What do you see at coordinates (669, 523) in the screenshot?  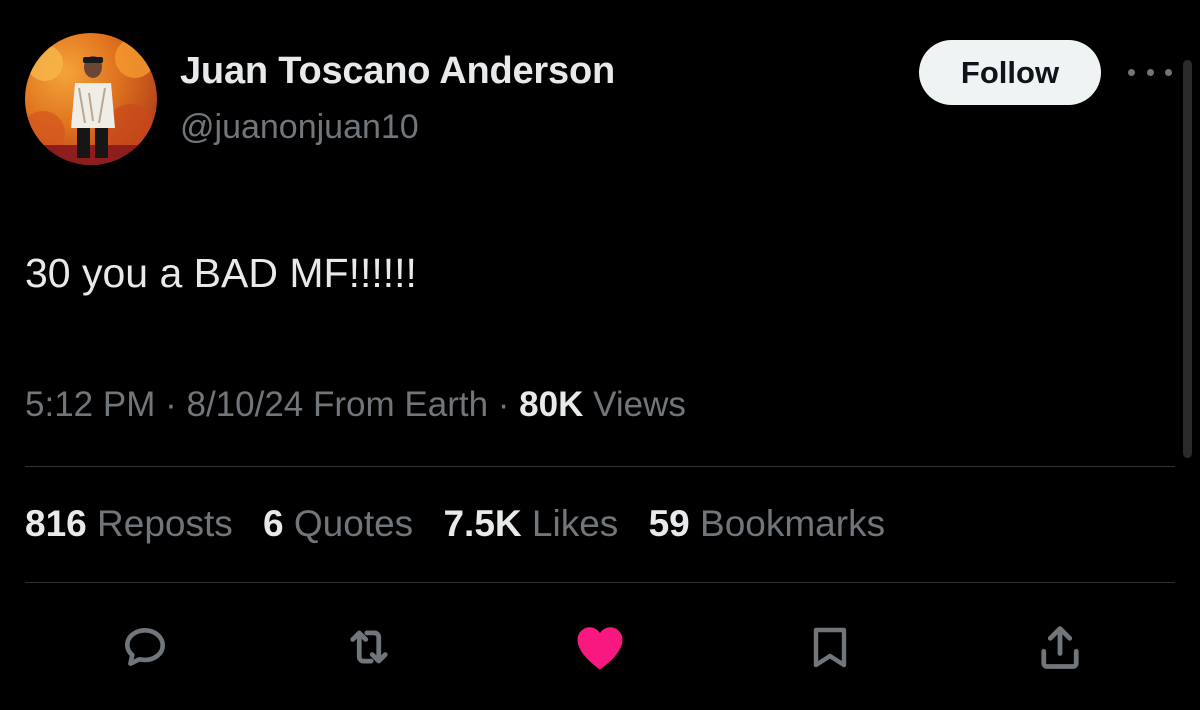 I see `bookmarks-count: 59` at bounding box center [669, 523].